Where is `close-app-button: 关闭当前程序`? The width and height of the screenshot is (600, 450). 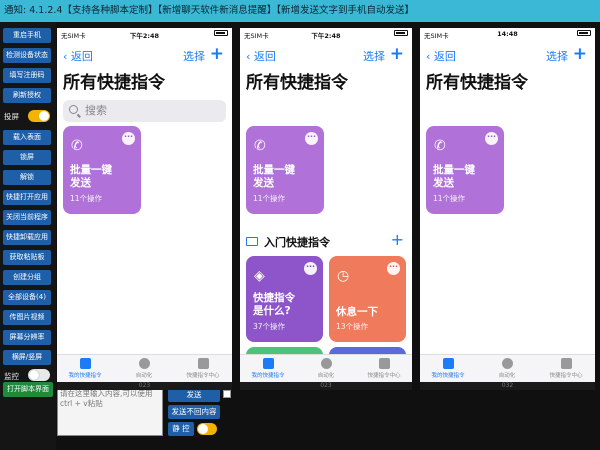 close-app-button: 关闭当前程序 is located at coordinates (27, 217).